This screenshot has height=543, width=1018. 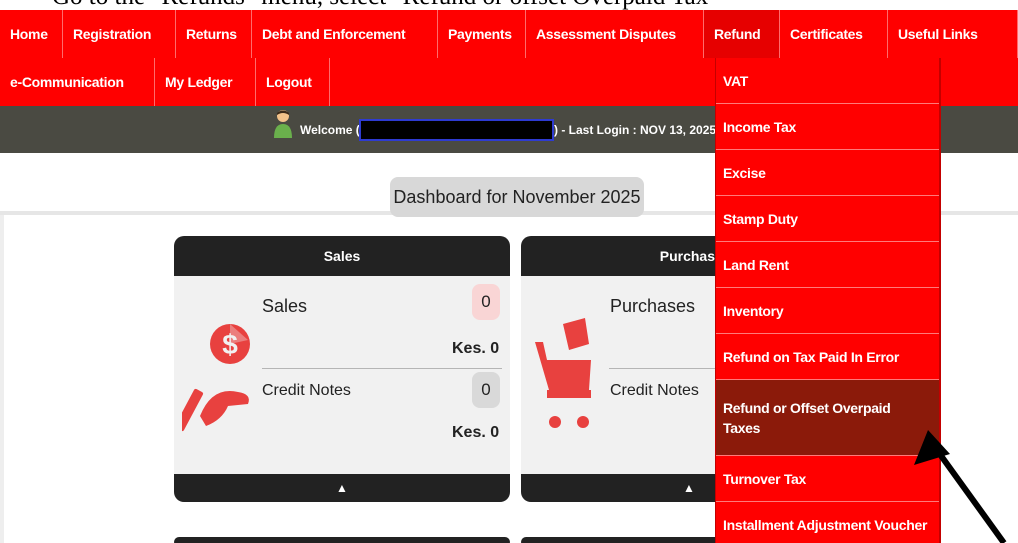 What do you see at coordinates (342, 375) in the screenshot?
I see `sales-card-body: $ Sales 0 Kes. 0 Credit Notes 0 Kes. 0` at bounding box center [342, 375].